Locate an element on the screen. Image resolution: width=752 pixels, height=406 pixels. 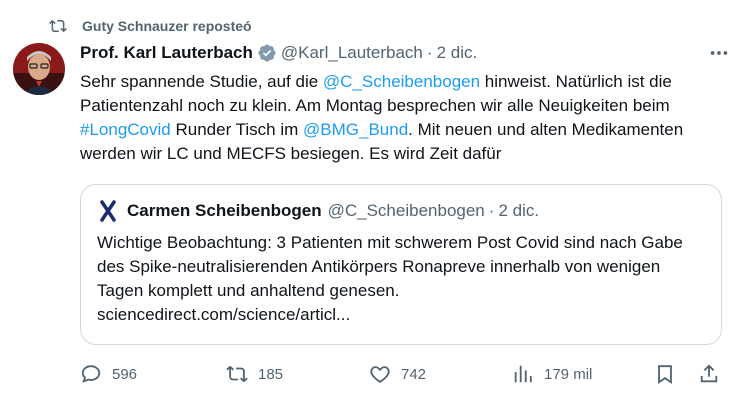
repost-count: 185 is located at coordinates (271, 374).